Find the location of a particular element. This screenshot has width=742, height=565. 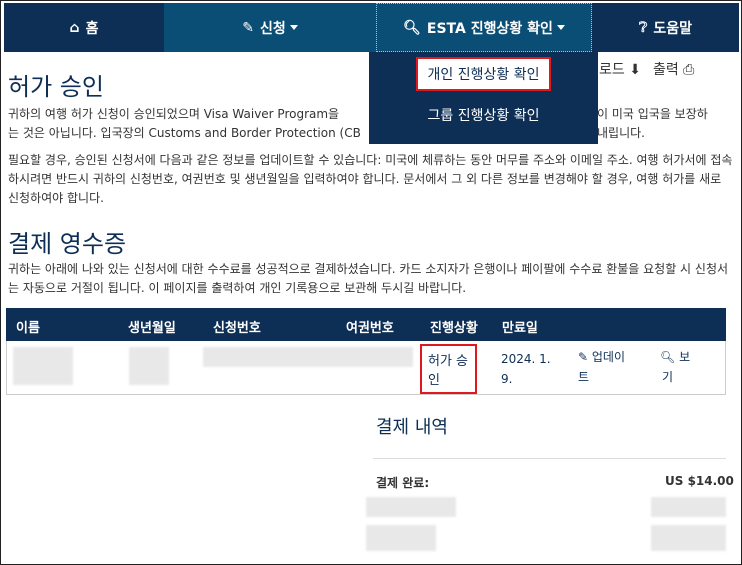

redacted-name is located at coordinates (43, 366).